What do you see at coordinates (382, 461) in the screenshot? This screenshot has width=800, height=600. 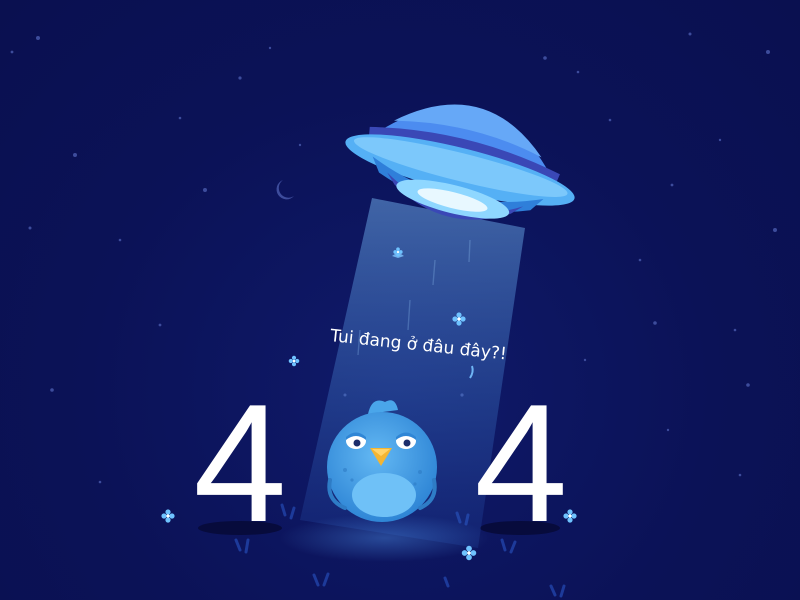 I see `bird-character` at bounding box center [382, 461].